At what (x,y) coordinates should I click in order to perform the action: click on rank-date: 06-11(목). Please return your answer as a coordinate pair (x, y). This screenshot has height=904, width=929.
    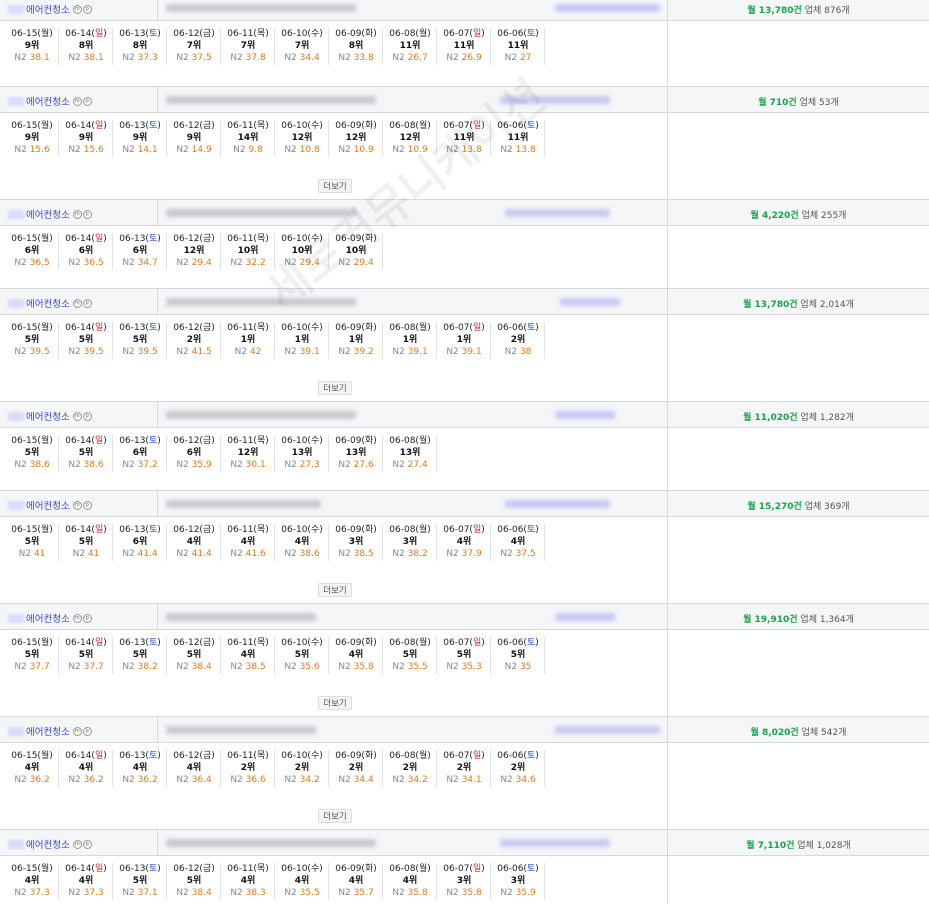
    Looking at the image, I should click on (248, 34).